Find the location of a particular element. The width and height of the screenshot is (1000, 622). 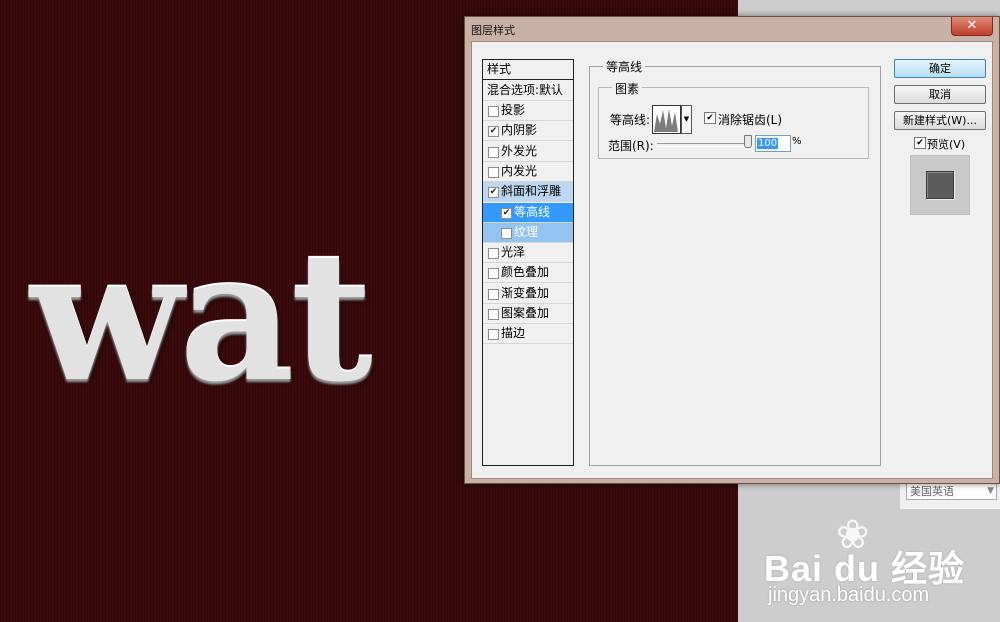

style-item: 外发光 is located at coordinates (528, 152).